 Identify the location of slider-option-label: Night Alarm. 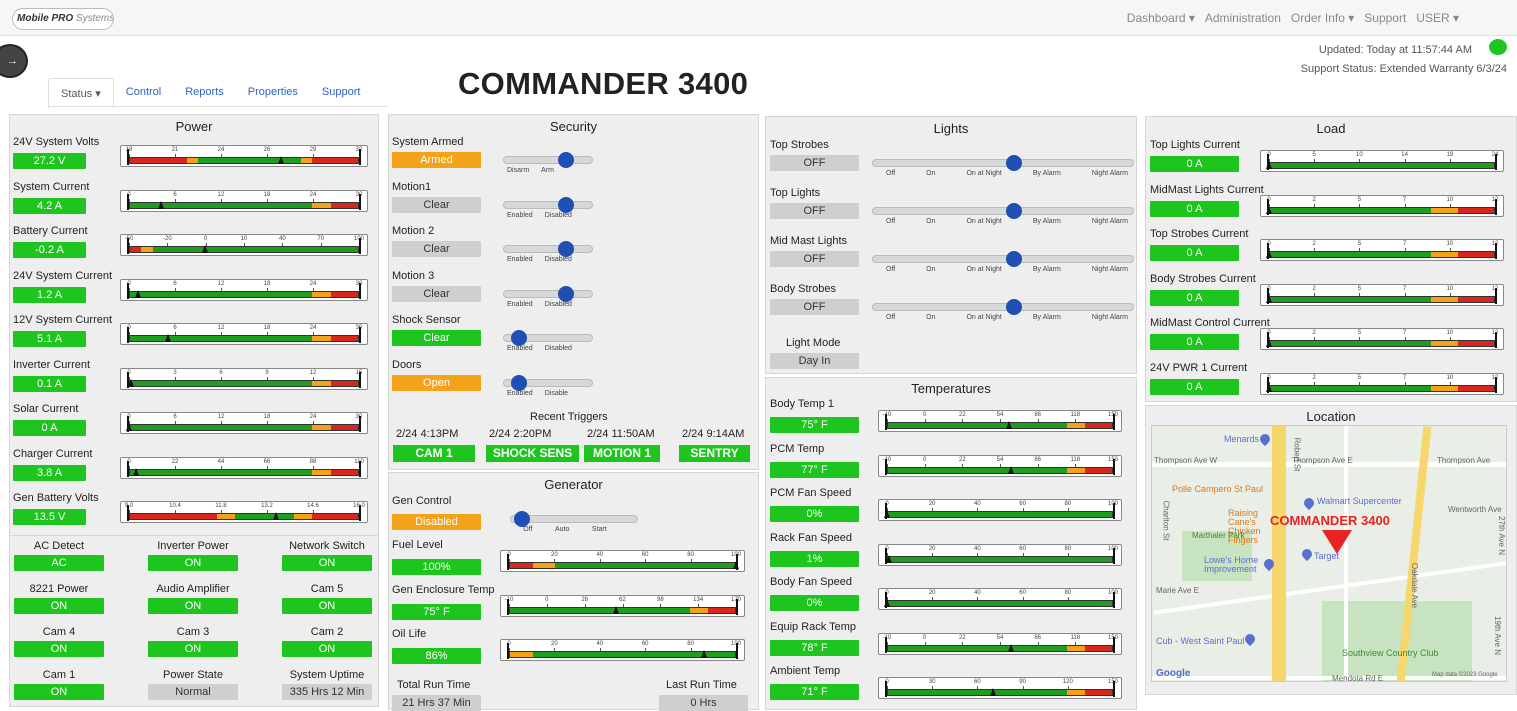
(1109, 221).